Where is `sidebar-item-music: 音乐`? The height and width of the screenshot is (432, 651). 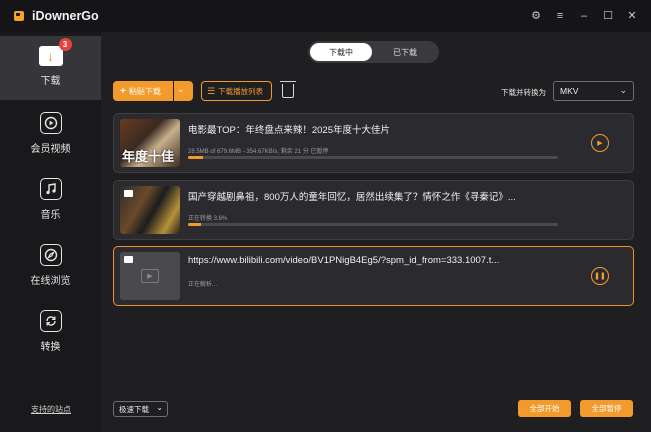 sidebar-item-music: 音乐 is located at coordinates (50, 199).